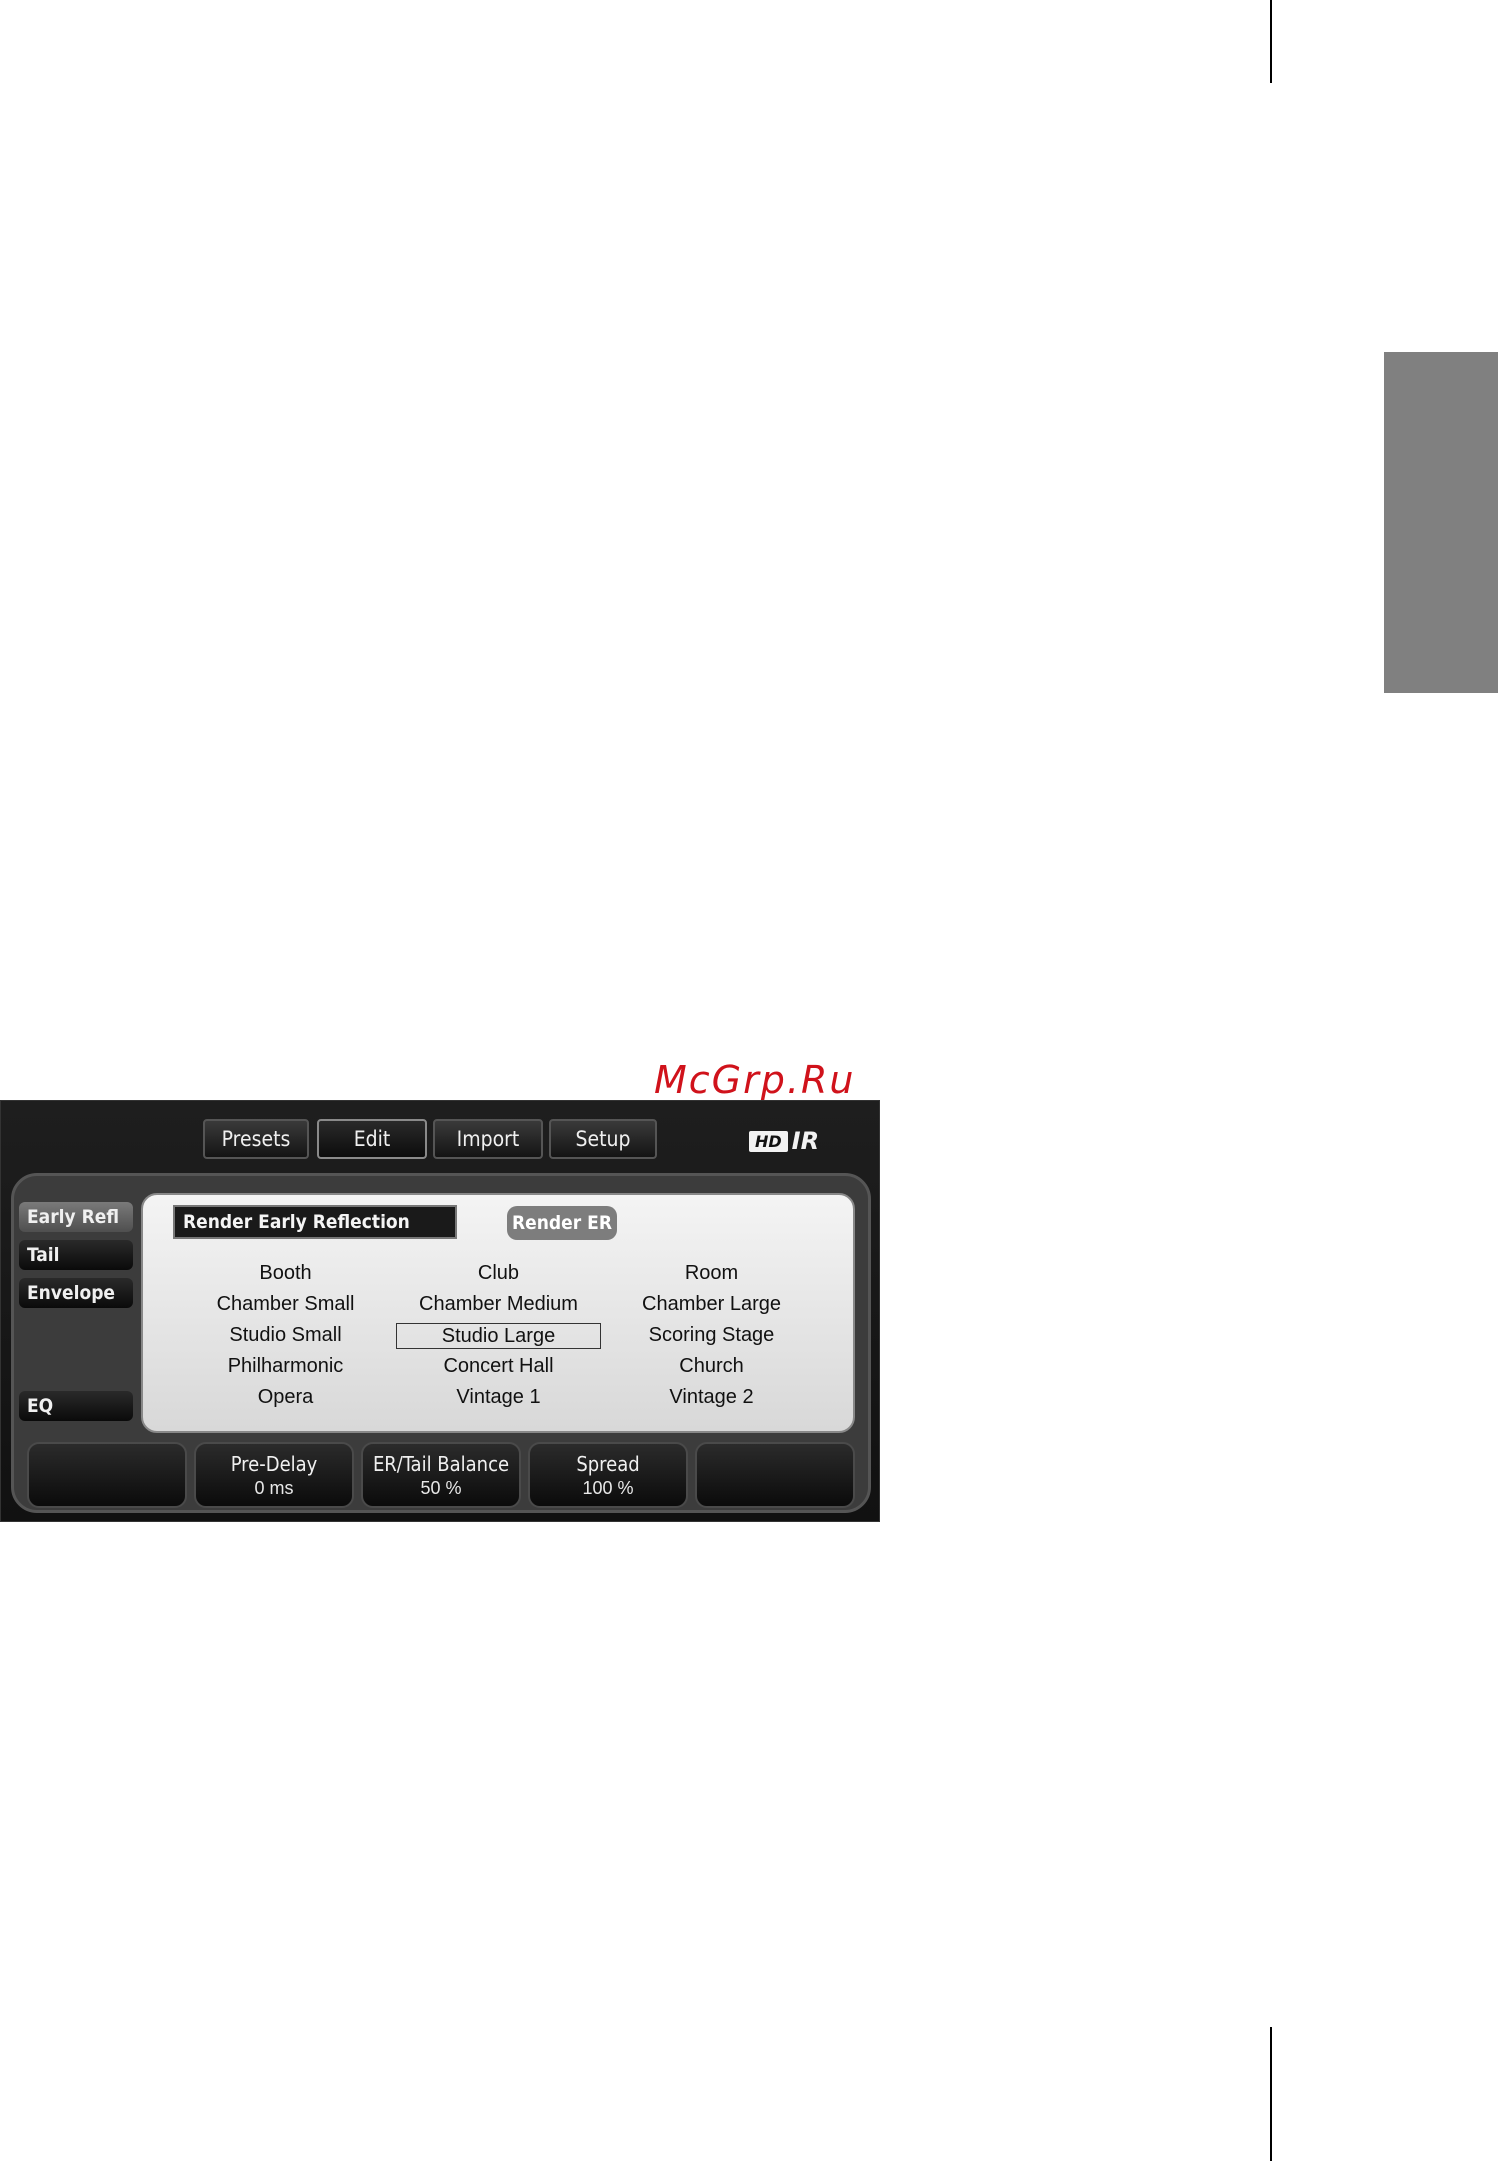 The height and width of the screenshot is (2161, 1498). I want to click on room-option-club: Club, so click(498, 1274).